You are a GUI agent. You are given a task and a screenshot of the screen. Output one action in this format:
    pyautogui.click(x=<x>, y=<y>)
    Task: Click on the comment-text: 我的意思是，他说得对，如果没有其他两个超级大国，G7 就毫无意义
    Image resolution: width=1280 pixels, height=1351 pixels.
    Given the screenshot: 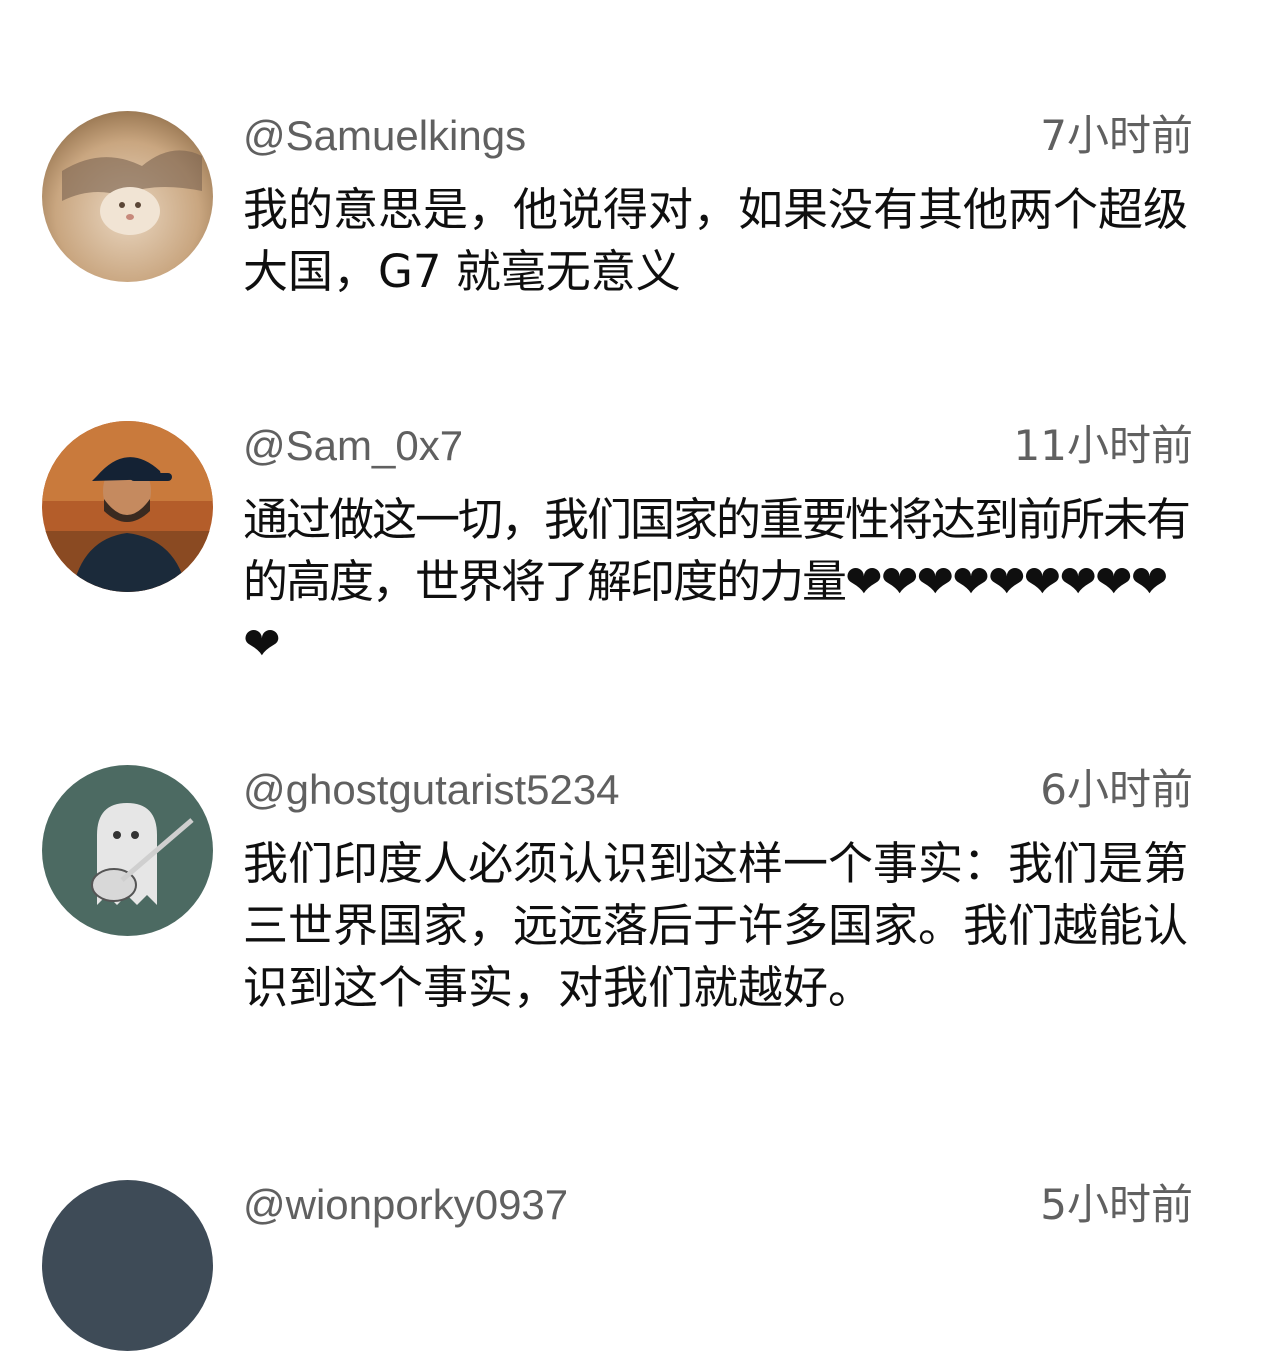 What is the action you would take?
    pyautogui.click(x=716, y=240)
    